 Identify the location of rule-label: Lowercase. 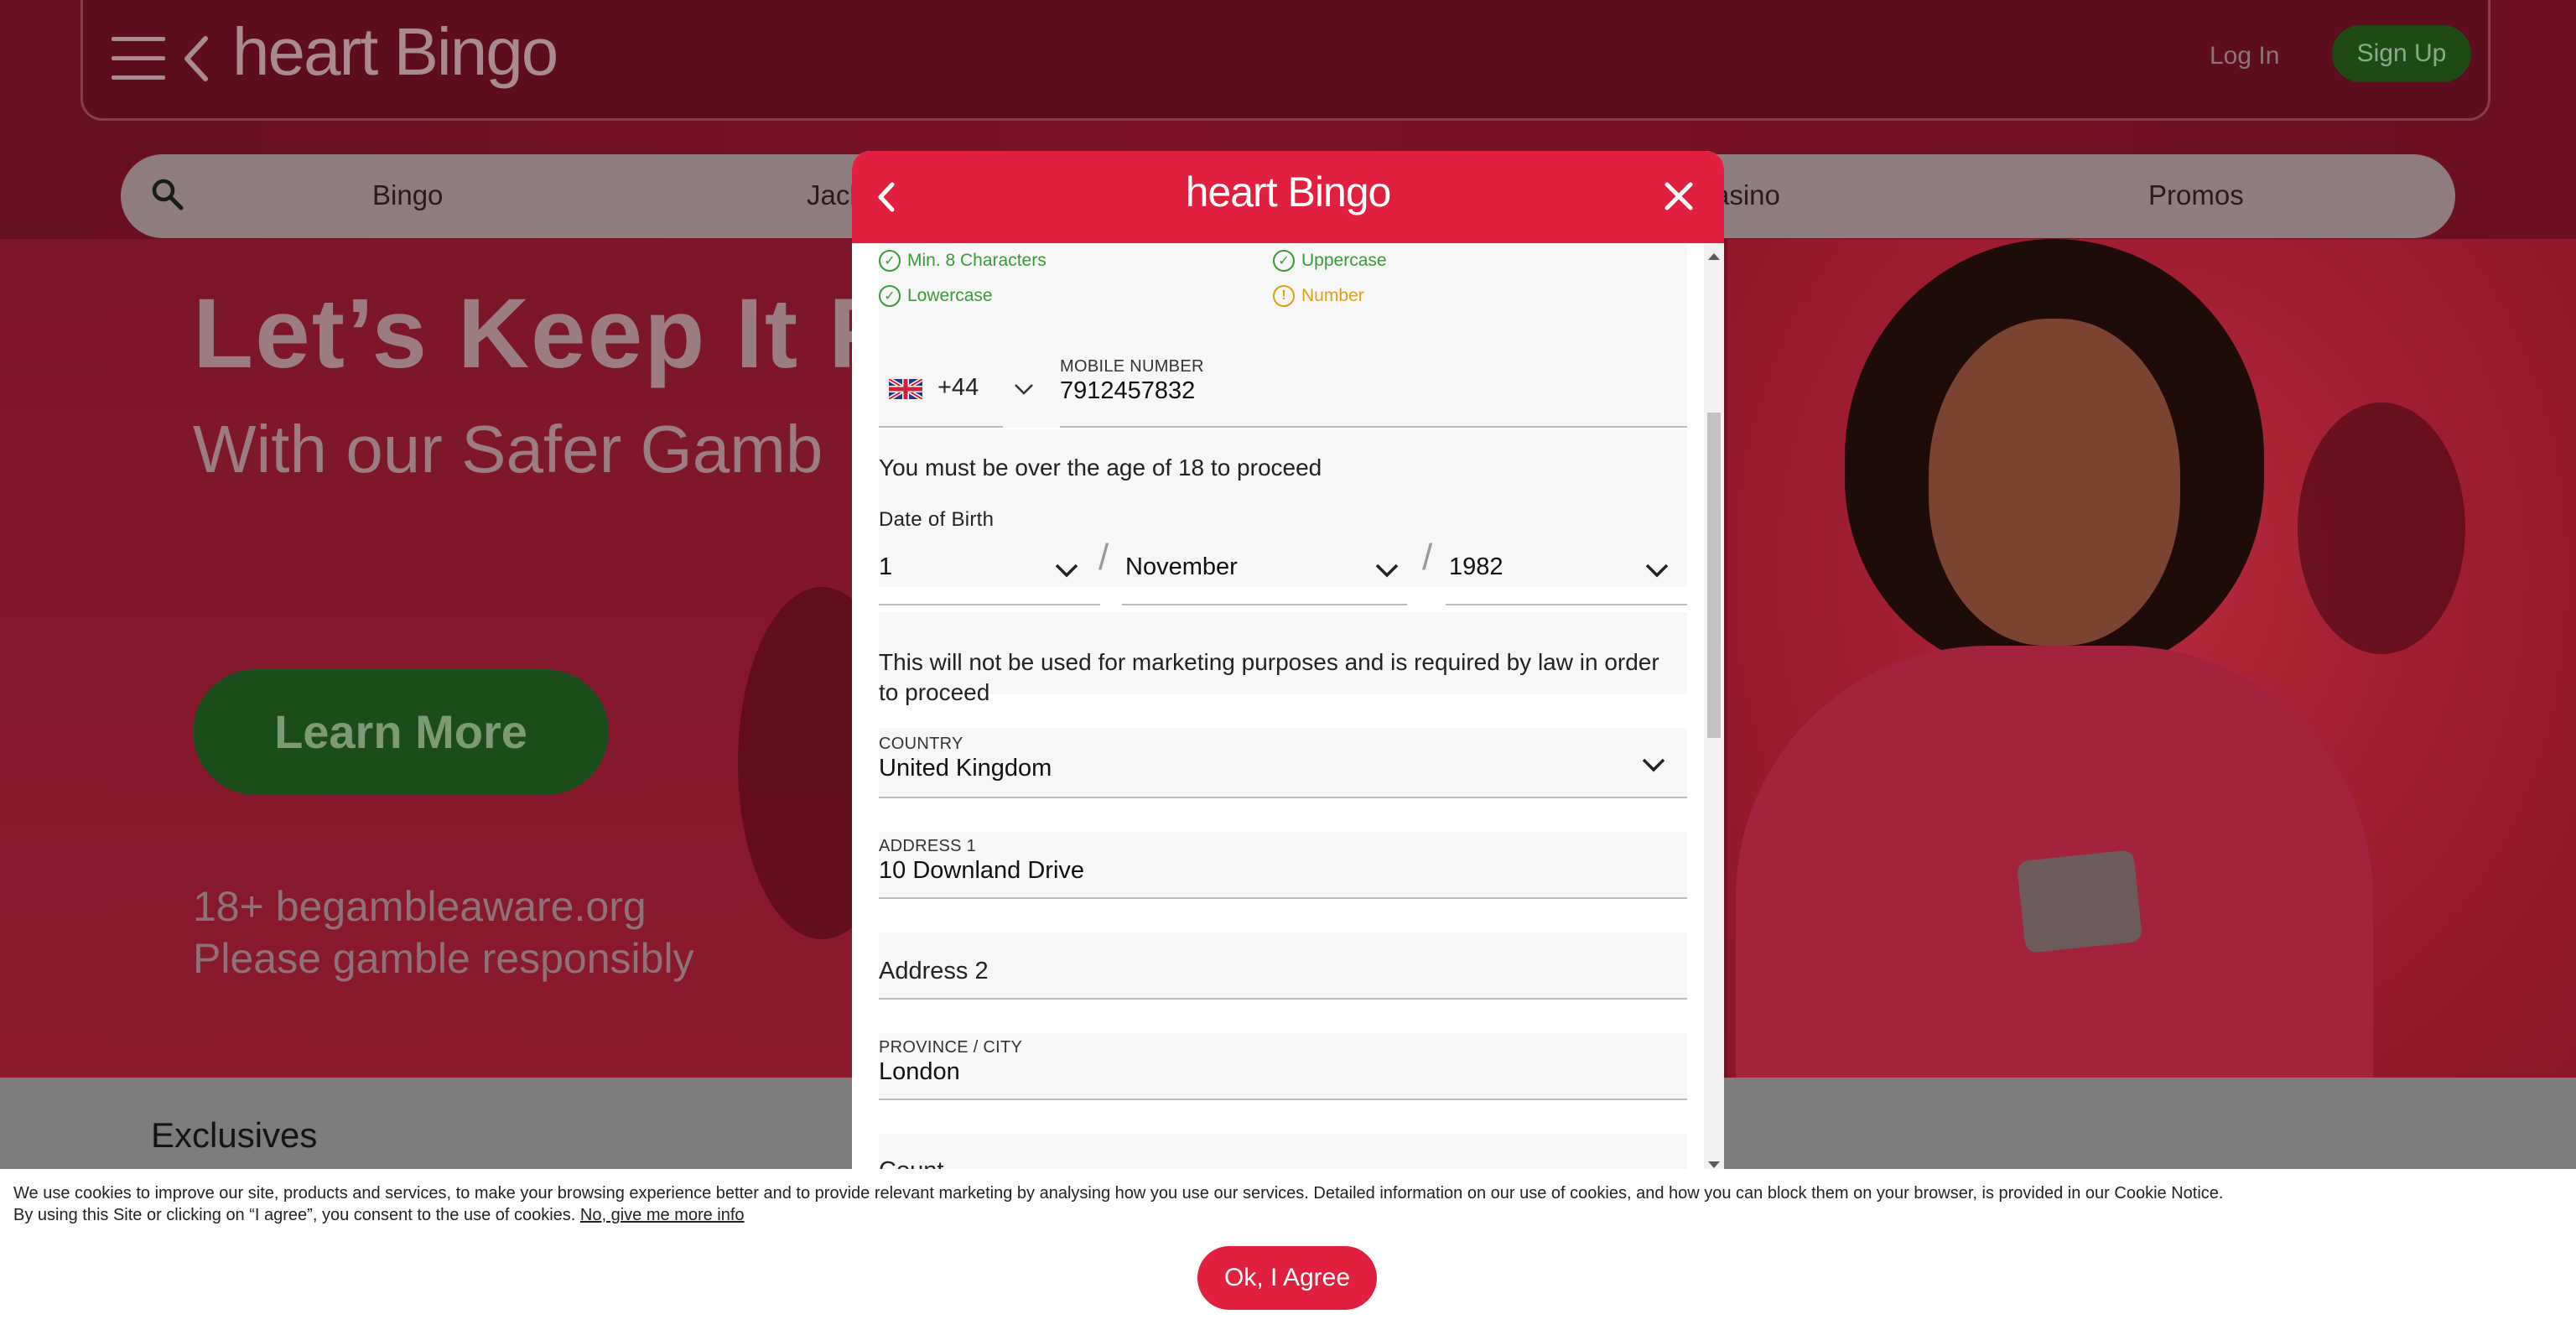
(950, 295).